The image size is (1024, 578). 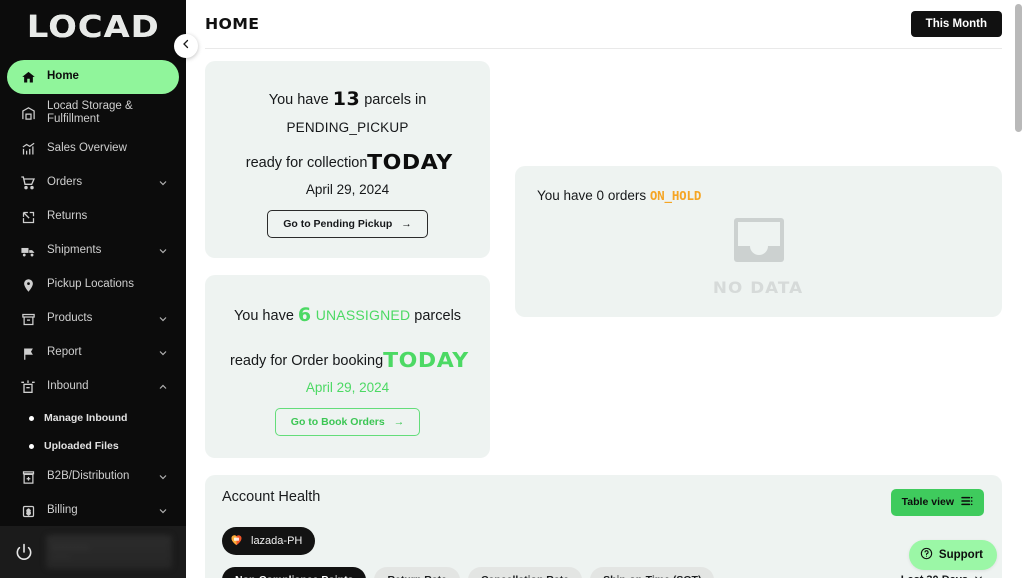 I want to click on sidebar-item-label: Products, so click(x=70, y=318).